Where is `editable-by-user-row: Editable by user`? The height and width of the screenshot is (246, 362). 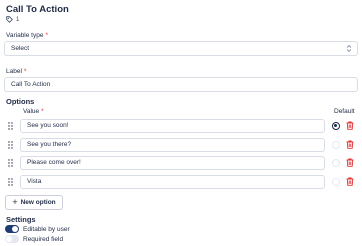
editable-by-user-row: Editable by user is located at coordinates (37, 229).